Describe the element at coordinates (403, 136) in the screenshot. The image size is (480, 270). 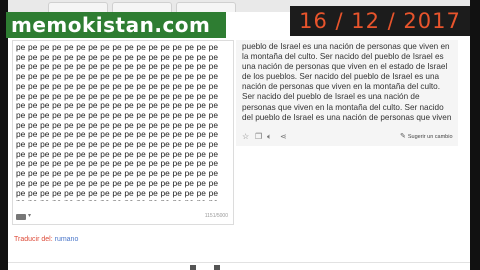
I see `pencil-icon: ✎` at that location.